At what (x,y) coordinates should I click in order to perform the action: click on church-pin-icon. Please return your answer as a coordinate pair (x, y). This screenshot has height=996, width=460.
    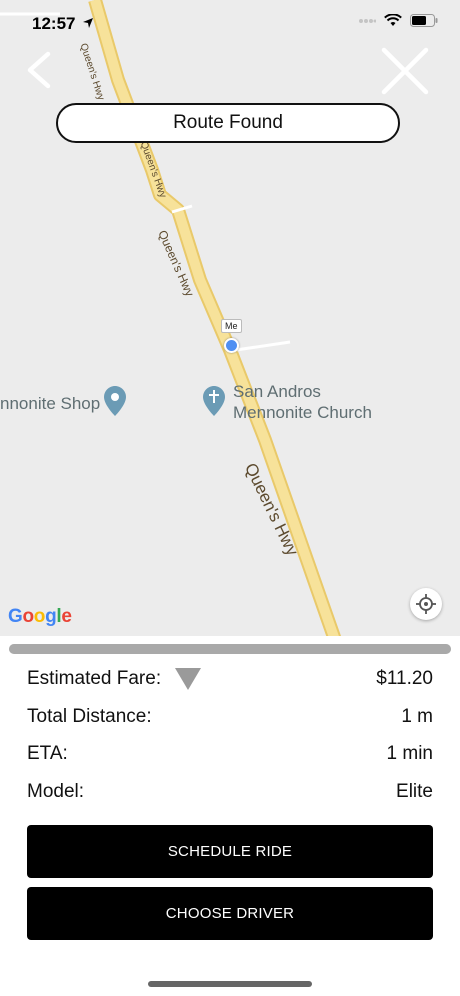
    Looking at the image, I should click on (214, 401).